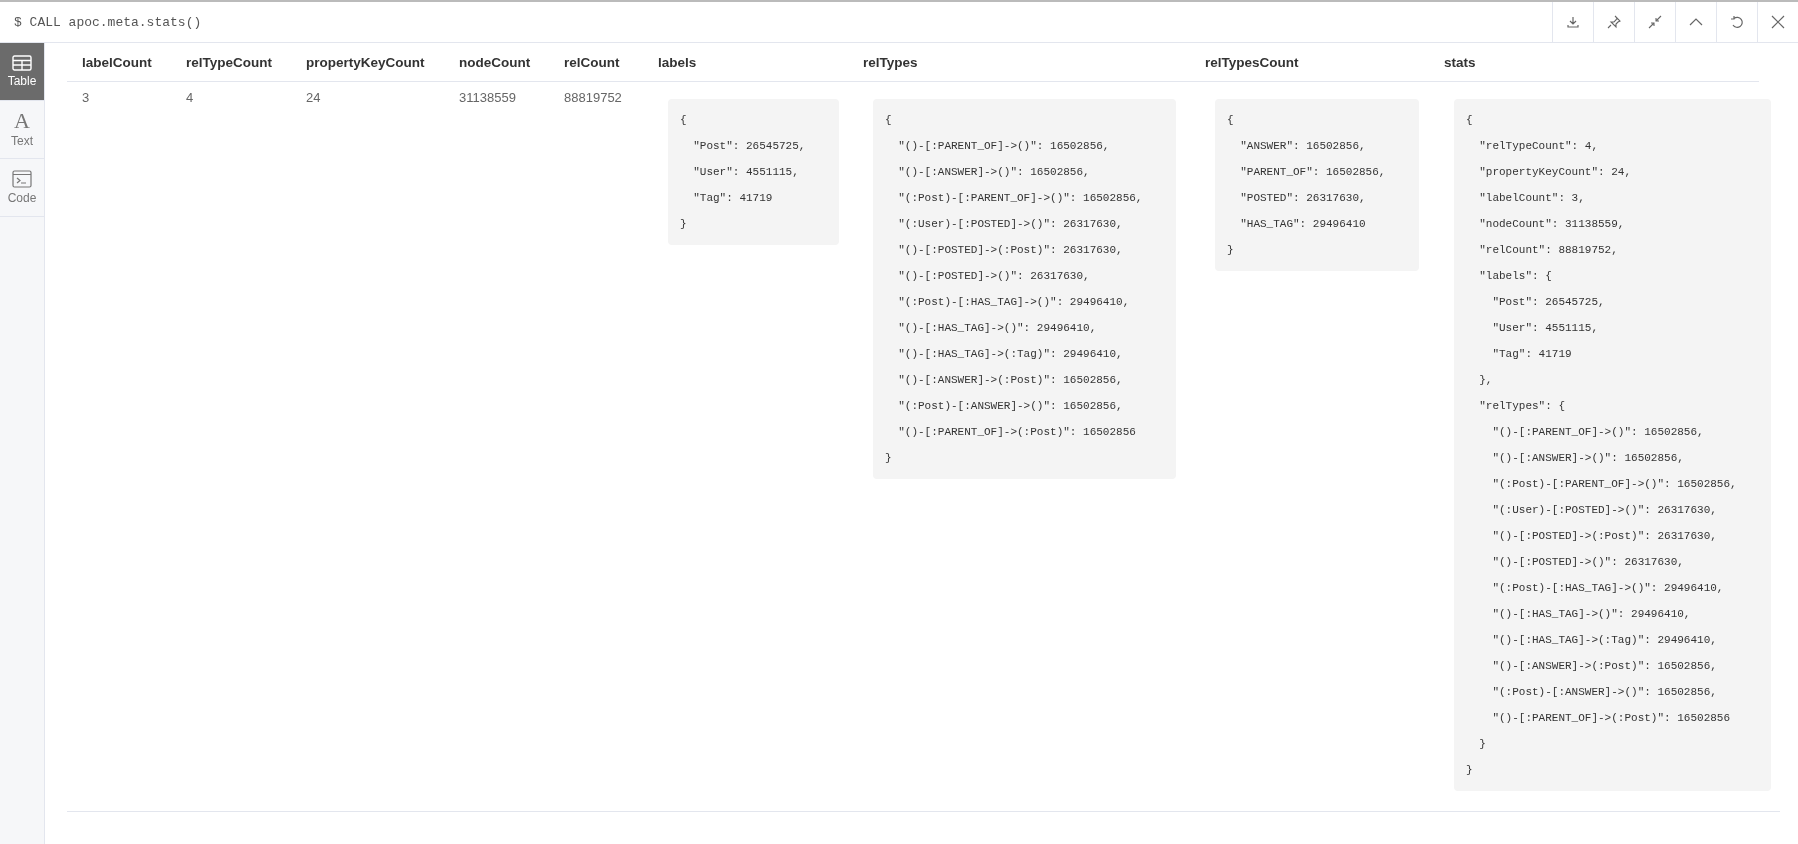 The width and height of the screenshot is (1798, 844). What do you see at coordinates (1737, 22) in the screenshot?
I see `refresh-icon` at bounding box center [1737, 22].